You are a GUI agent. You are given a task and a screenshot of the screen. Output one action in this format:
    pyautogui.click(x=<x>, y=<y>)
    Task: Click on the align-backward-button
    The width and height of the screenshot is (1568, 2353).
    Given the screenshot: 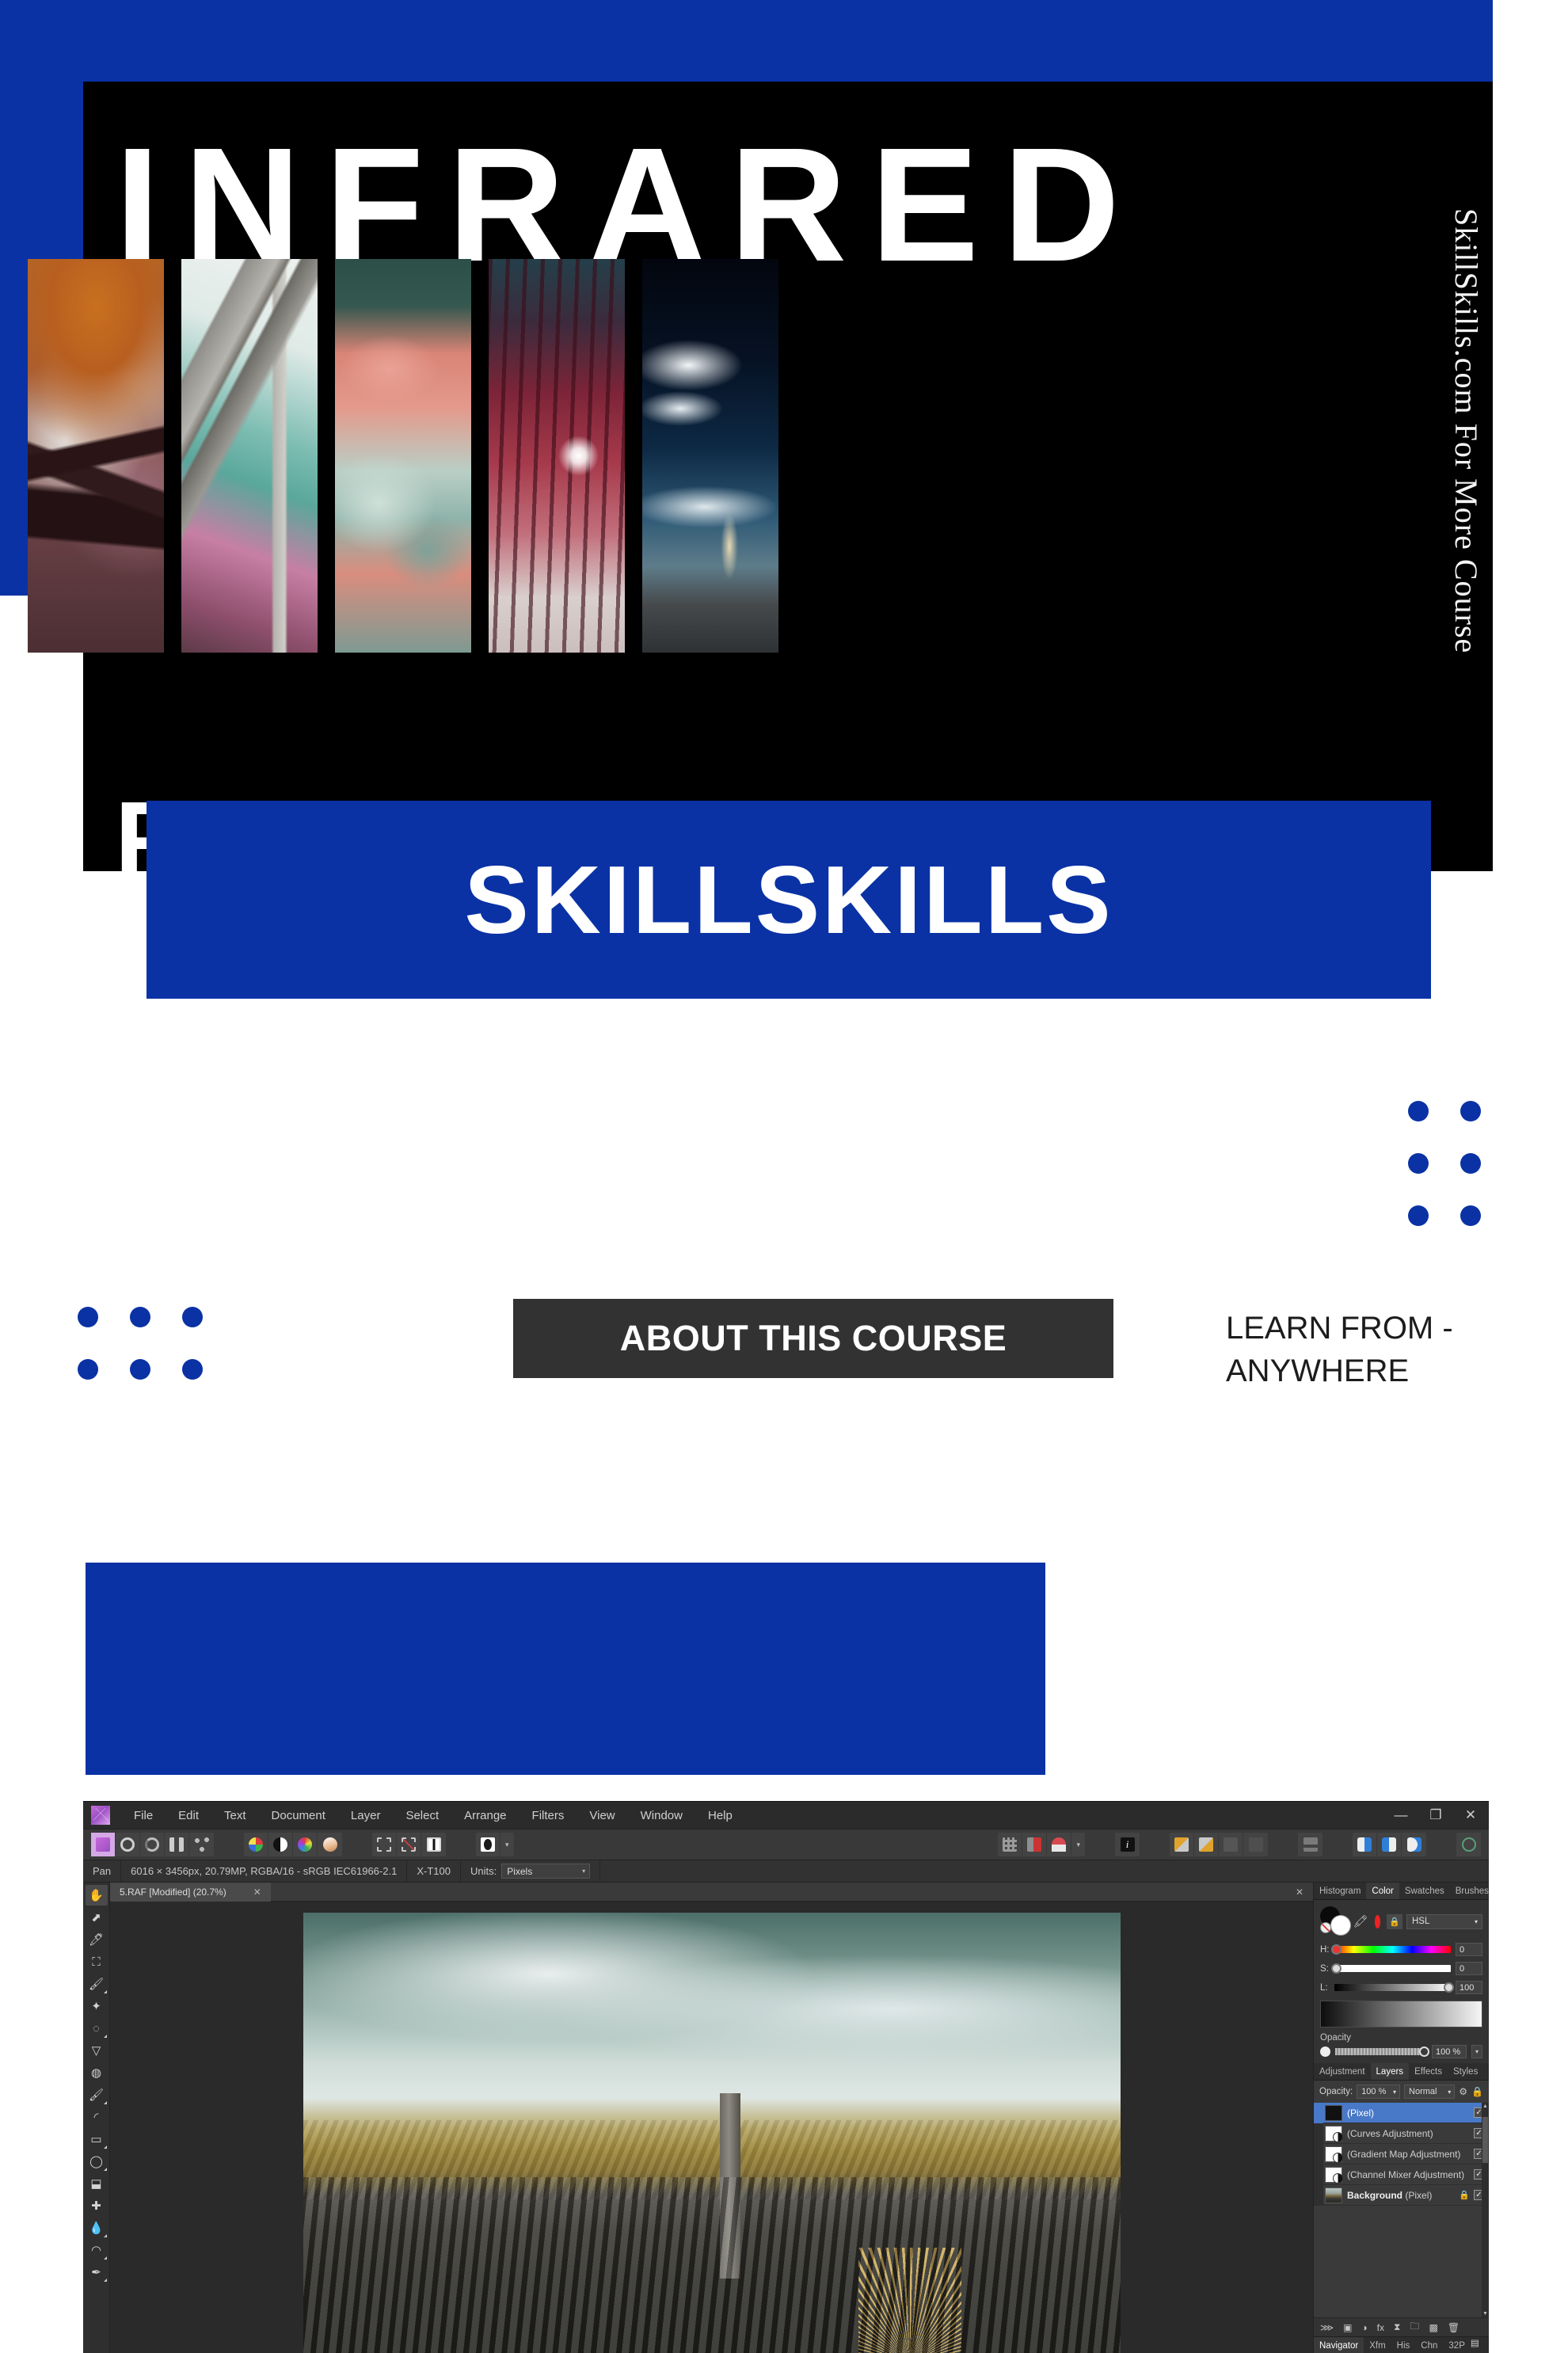 What is the action you would take?
    pyautogui.click(x=1255, y=1845)
    